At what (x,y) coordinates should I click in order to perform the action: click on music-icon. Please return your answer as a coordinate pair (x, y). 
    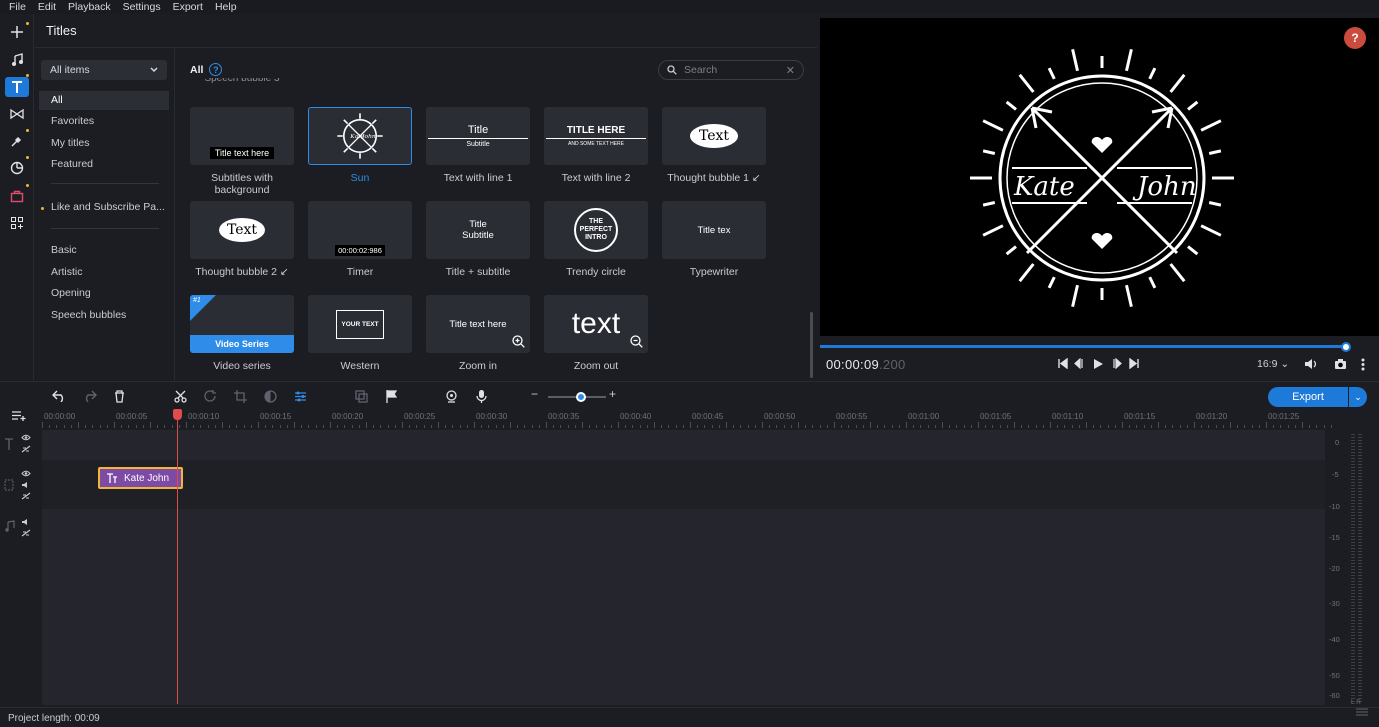
    Looking at the image, I should click on (17, 60).